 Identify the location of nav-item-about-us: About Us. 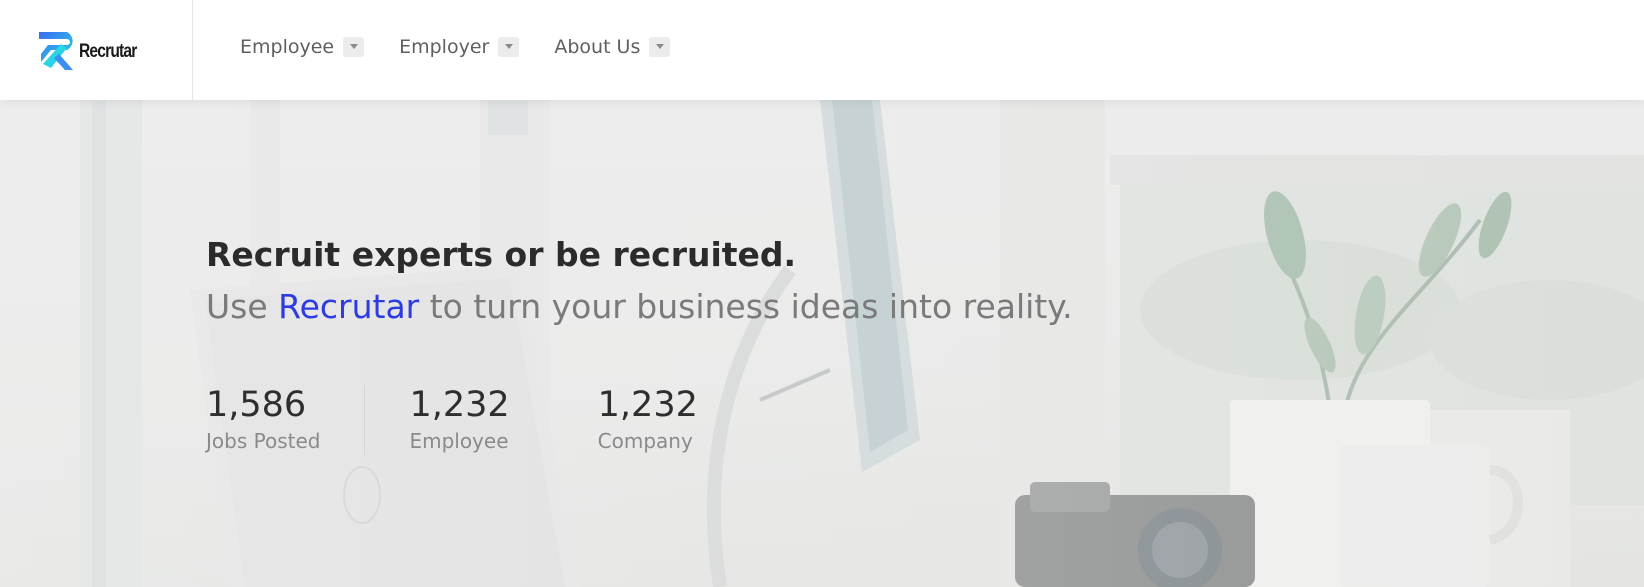
(612, 46).